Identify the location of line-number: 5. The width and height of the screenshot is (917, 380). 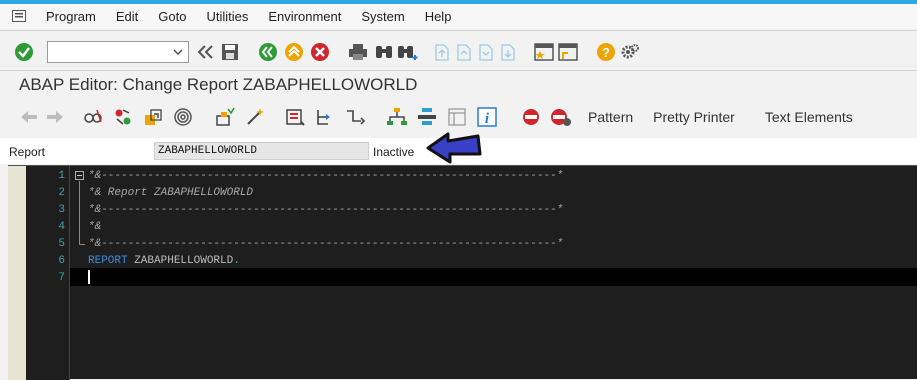
(61, 244).